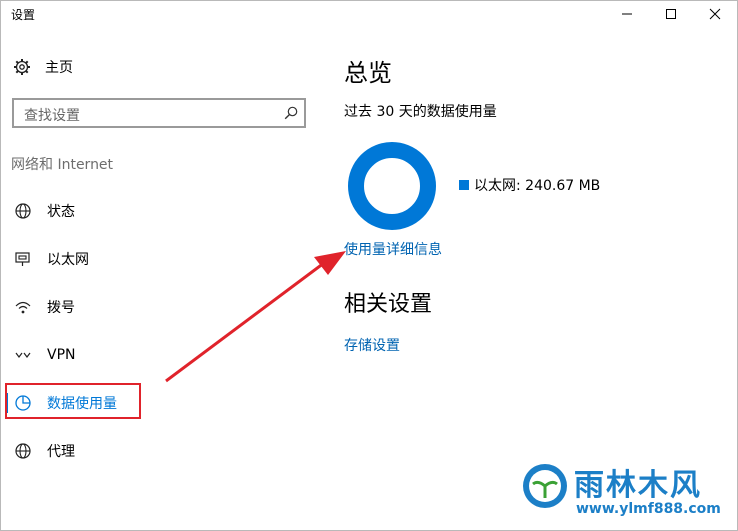 The height and width of the screenshot is (531, 738). What do you see at coordinates (648, 509) in the screenshot?
I see `watermark-url: www.ylmf888.com` at bounding box center [648, 509].